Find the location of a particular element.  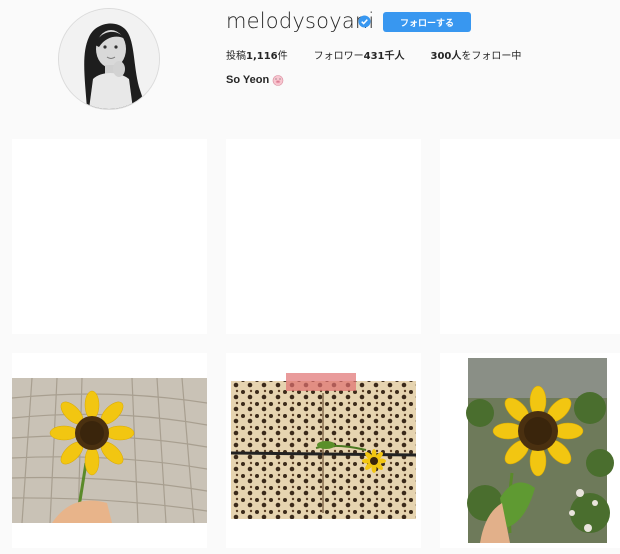

posts-stat: 投稿1,116件 is located at coordinates (257, 54).